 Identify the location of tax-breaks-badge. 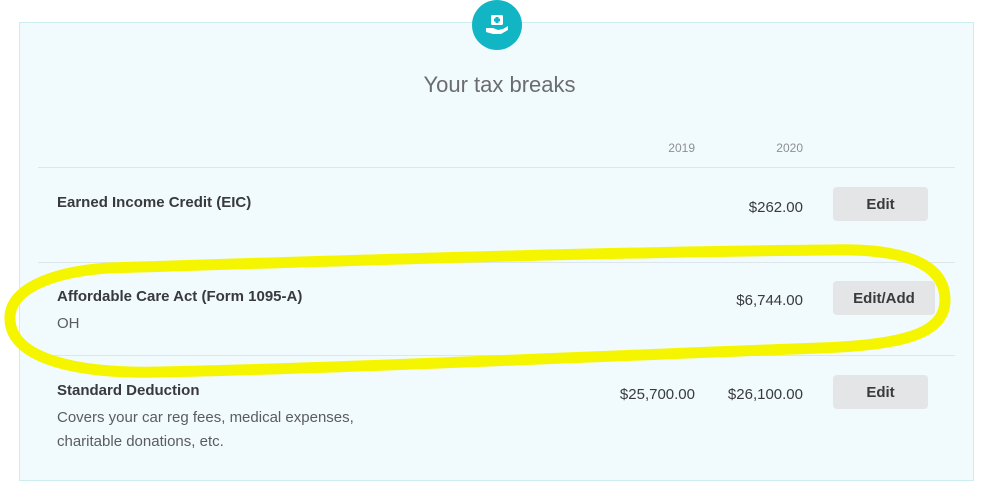
(497, 25).